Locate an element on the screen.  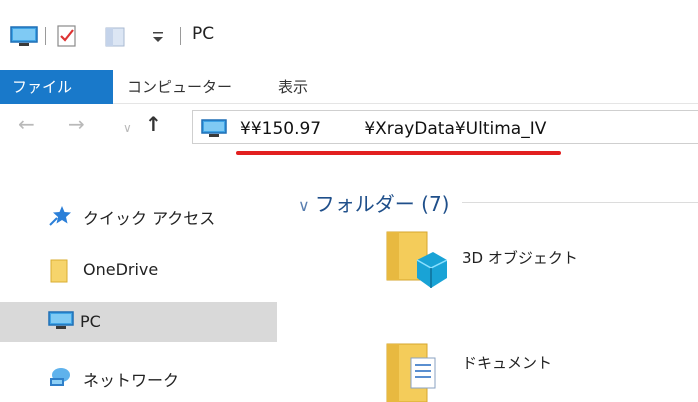
documents-folder-icon is located at coordinates (416, 372).